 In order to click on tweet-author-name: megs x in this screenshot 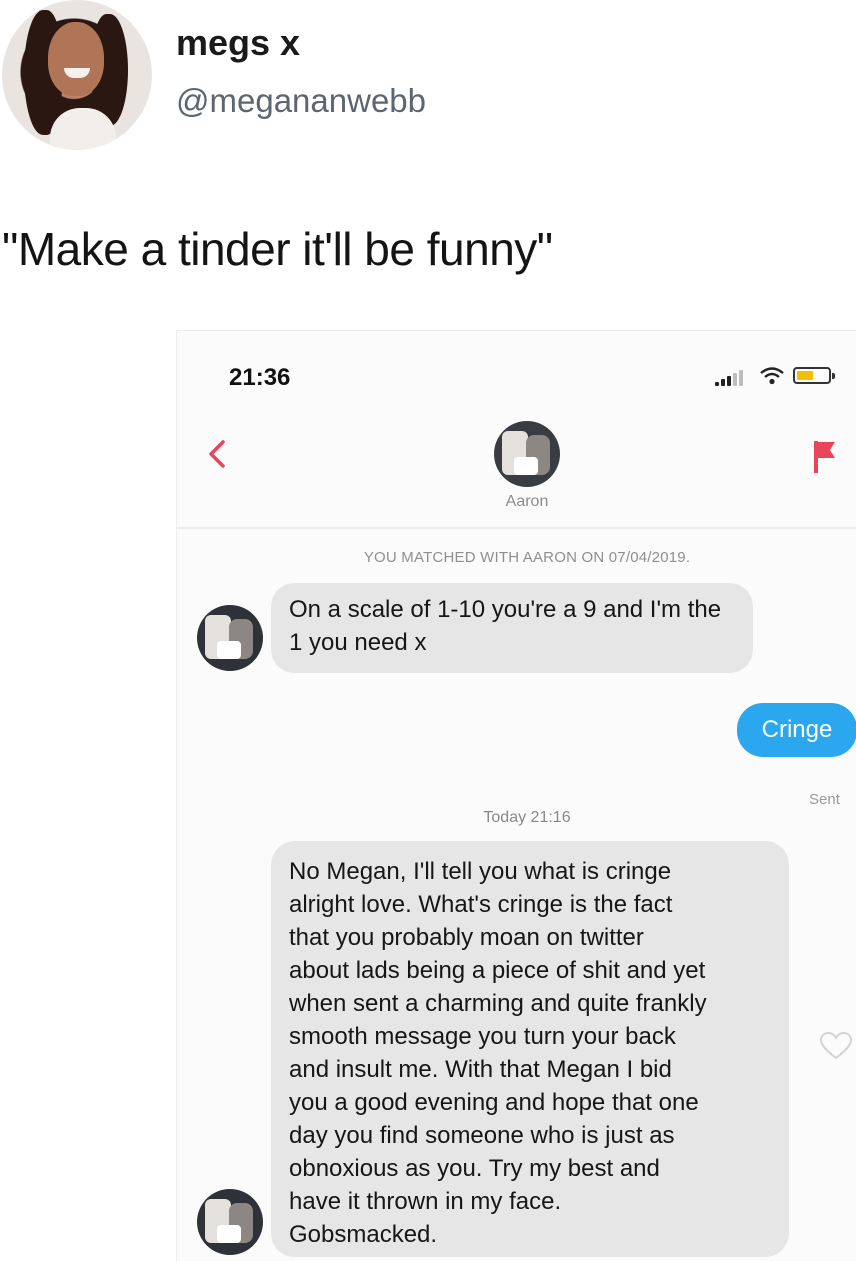, I will do `click(238, 43)`.